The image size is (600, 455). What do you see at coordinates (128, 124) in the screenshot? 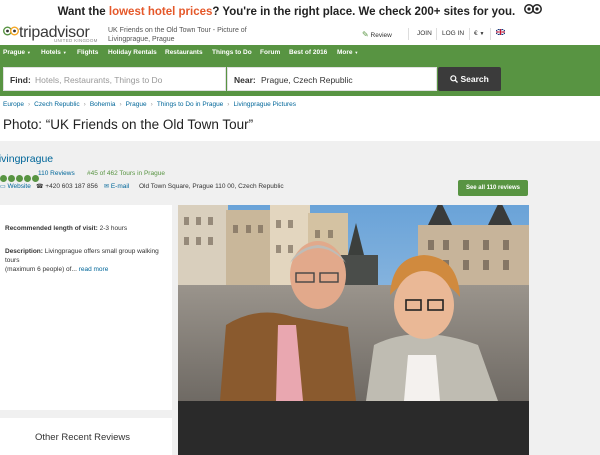
I see `page-title: Photo: “UK Friends on the Old Town Tour”` at bounding box center [128, 124].